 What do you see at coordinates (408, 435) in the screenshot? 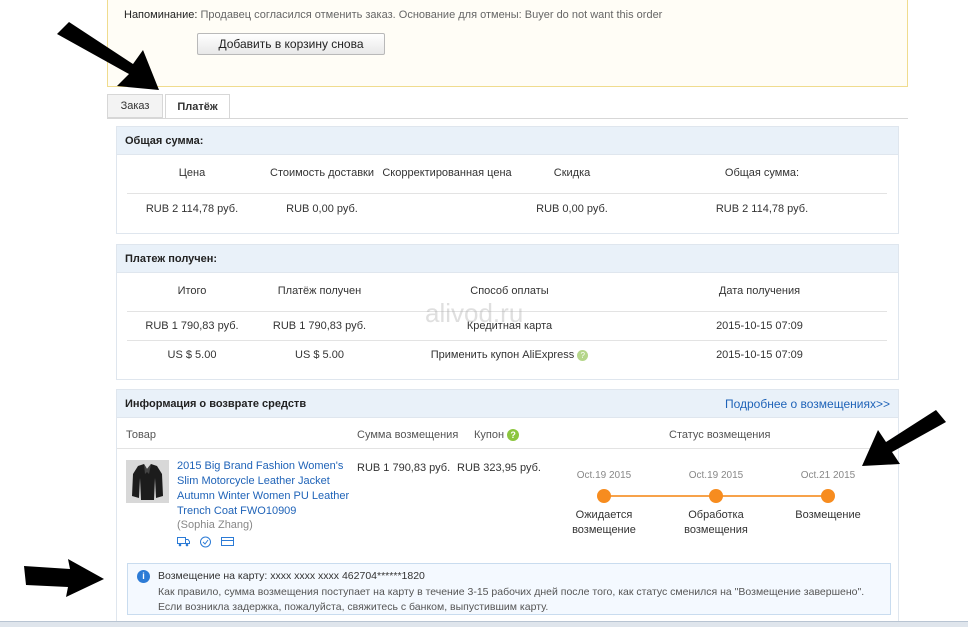
I see `col-refund-amount: Сумма возмещения` at bounding box center [408, 435].